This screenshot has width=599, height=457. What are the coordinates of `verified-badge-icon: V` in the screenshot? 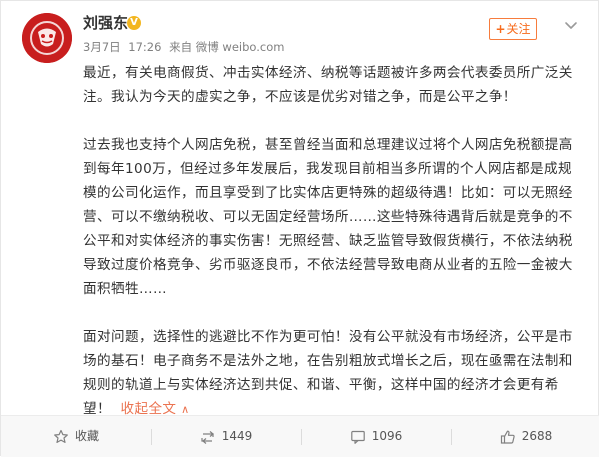 It's located at (134, 23).